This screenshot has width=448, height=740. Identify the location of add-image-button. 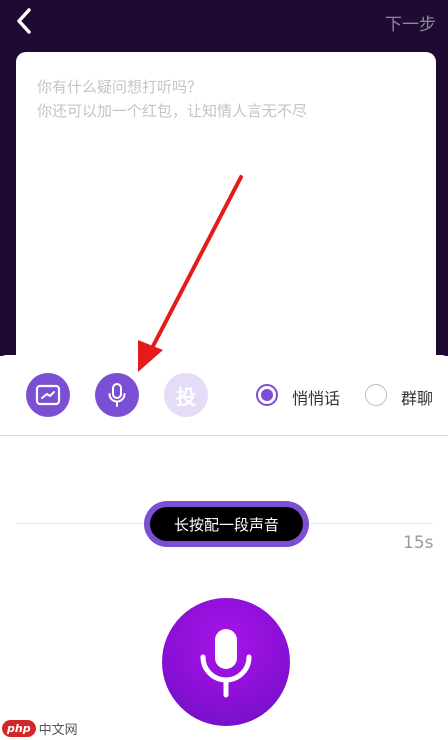
(48, 395).